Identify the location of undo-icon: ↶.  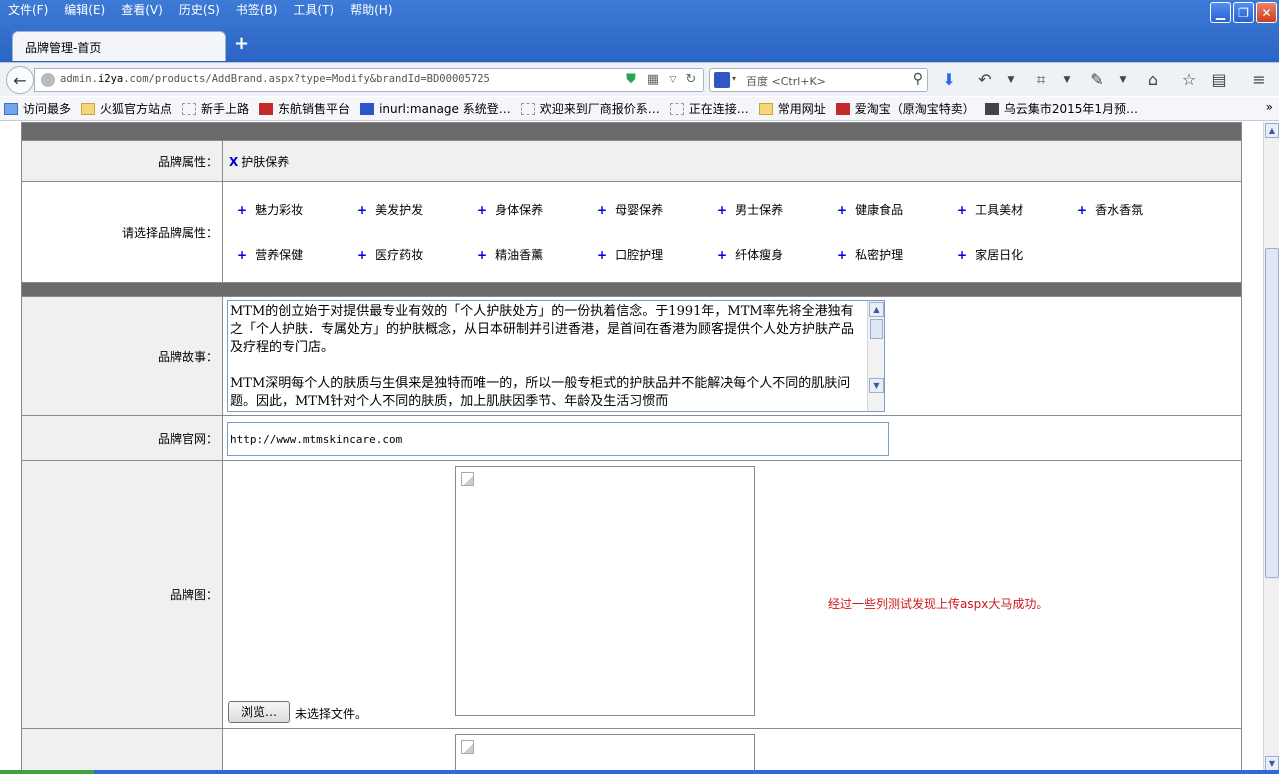
(985, 80).